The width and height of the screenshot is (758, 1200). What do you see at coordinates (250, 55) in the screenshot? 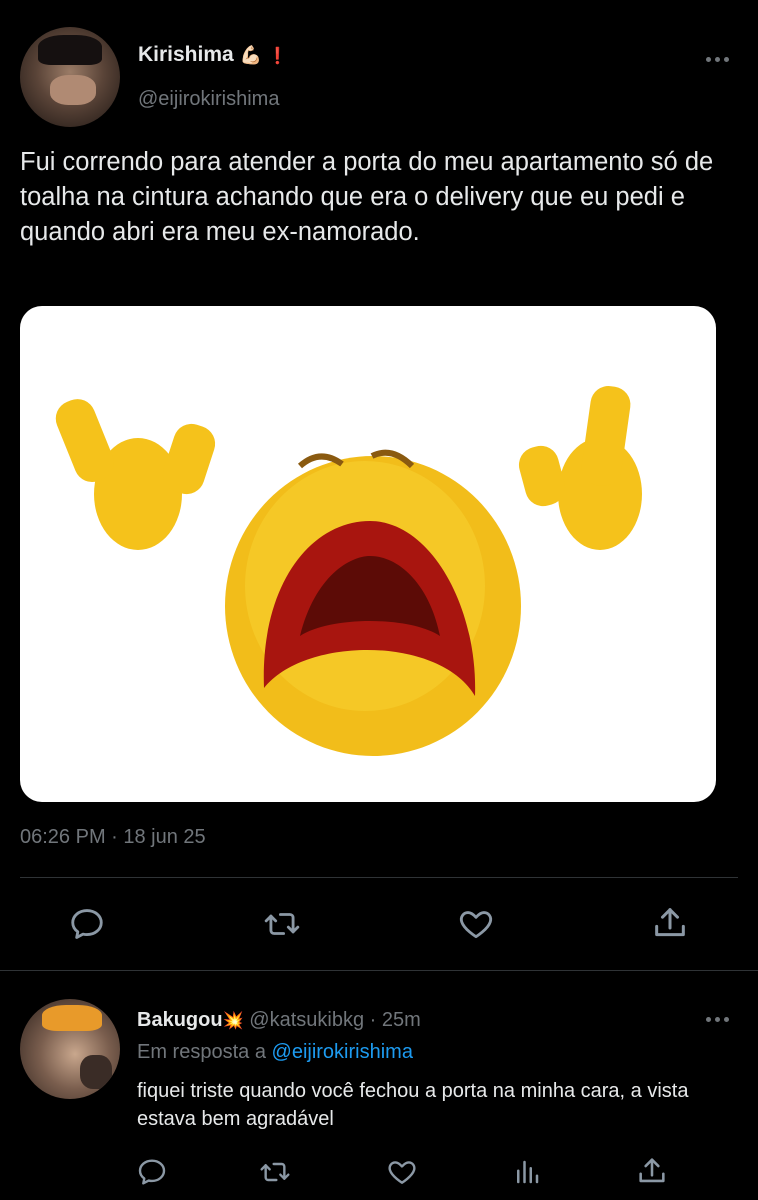
I see `author-emoji: 💪🏻` at bounding box center [250, 55].